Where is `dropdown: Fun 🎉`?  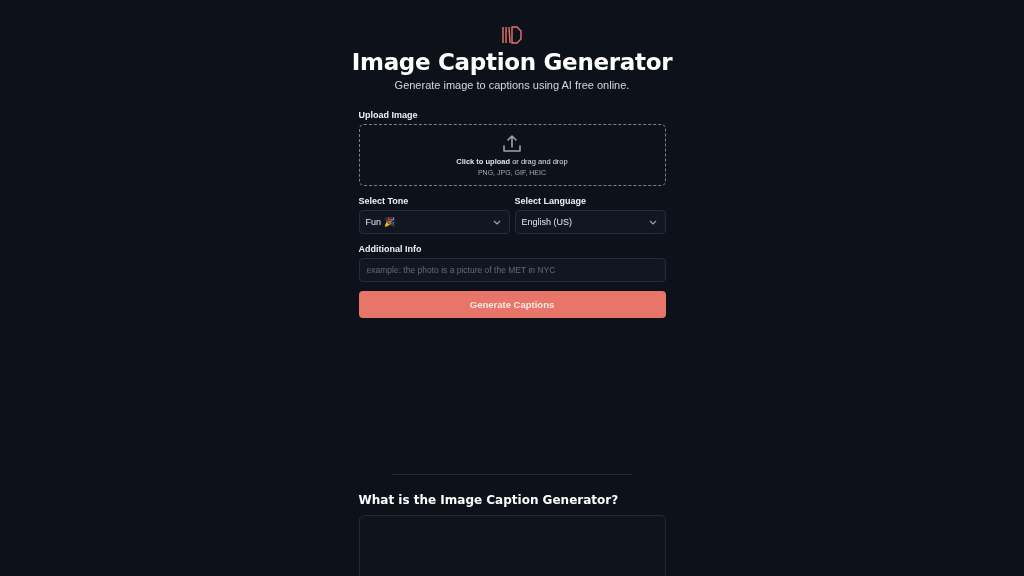 dropdown: Fun 🎉 is located at coordinates (434, 222).